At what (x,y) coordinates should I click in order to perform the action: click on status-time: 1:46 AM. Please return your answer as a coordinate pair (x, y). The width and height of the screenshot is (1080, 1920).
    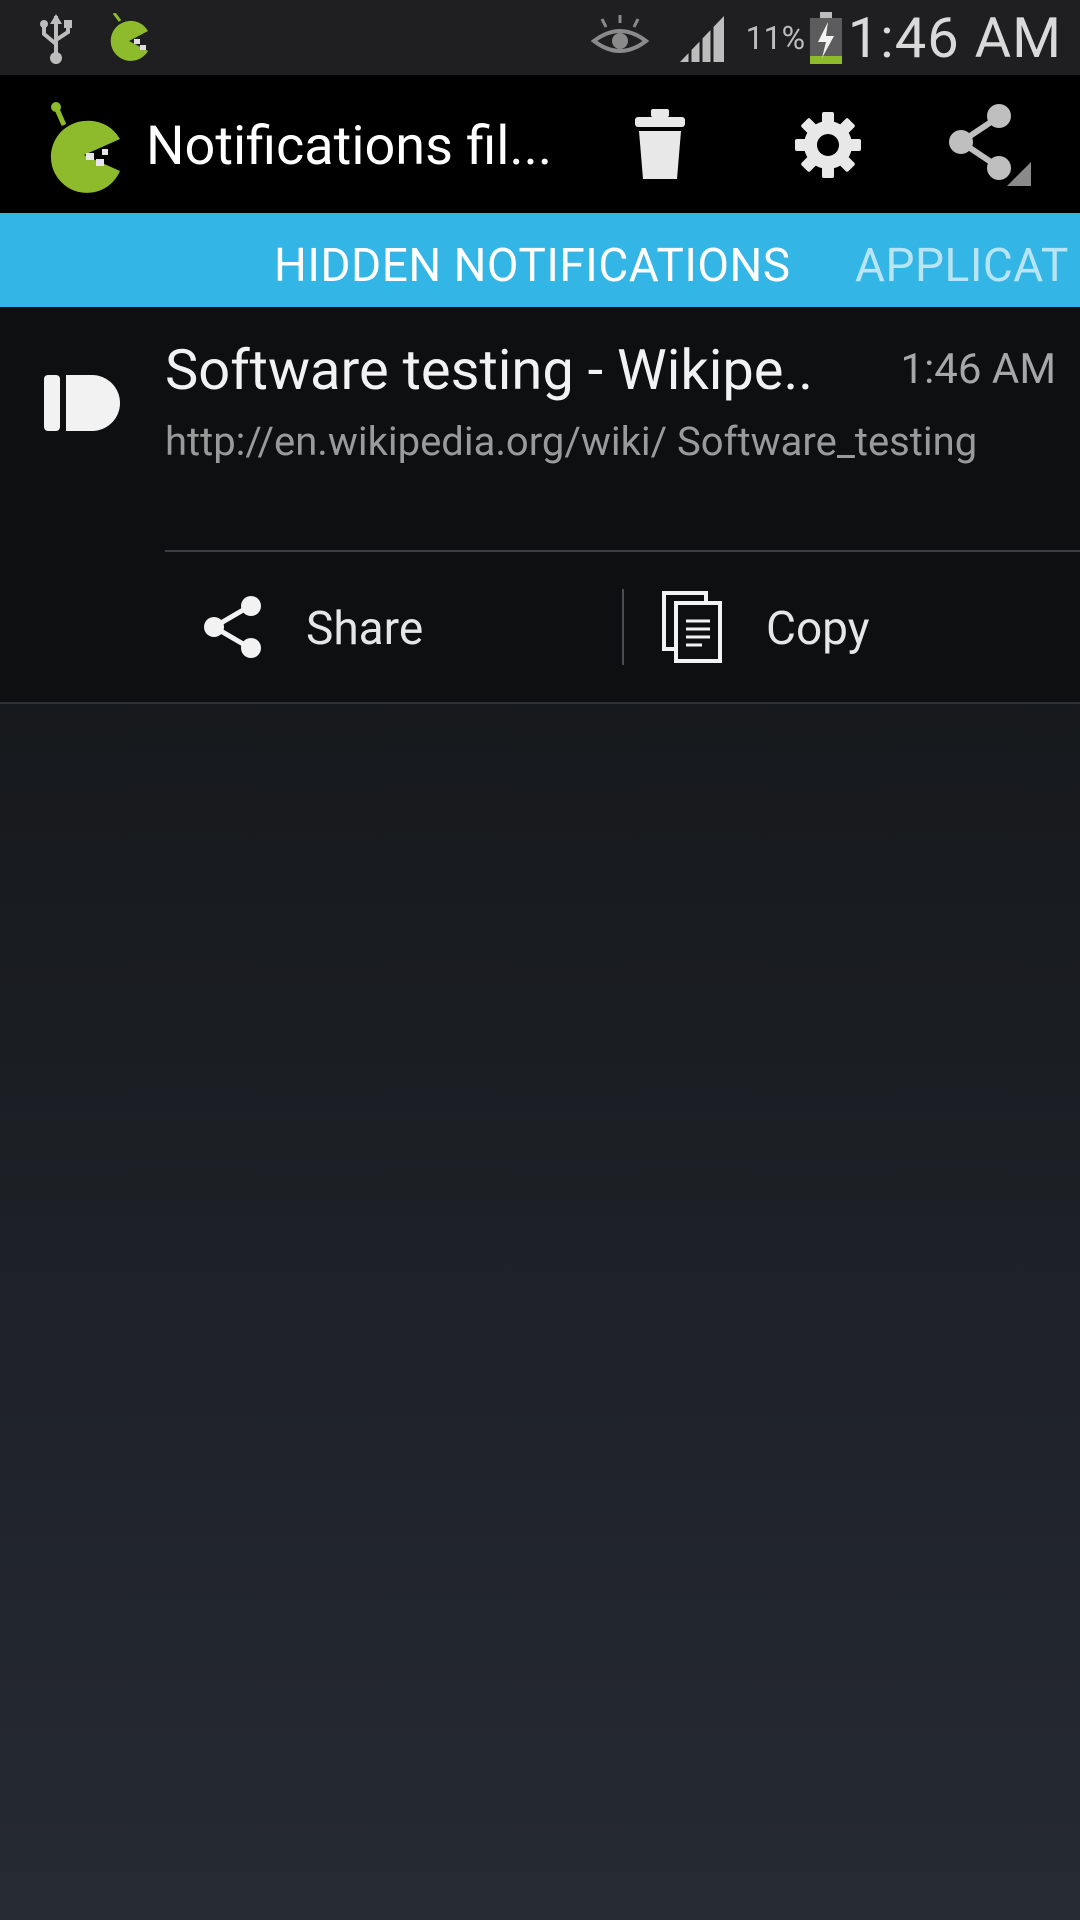
    Looking at the image, I should click on (954, 37).